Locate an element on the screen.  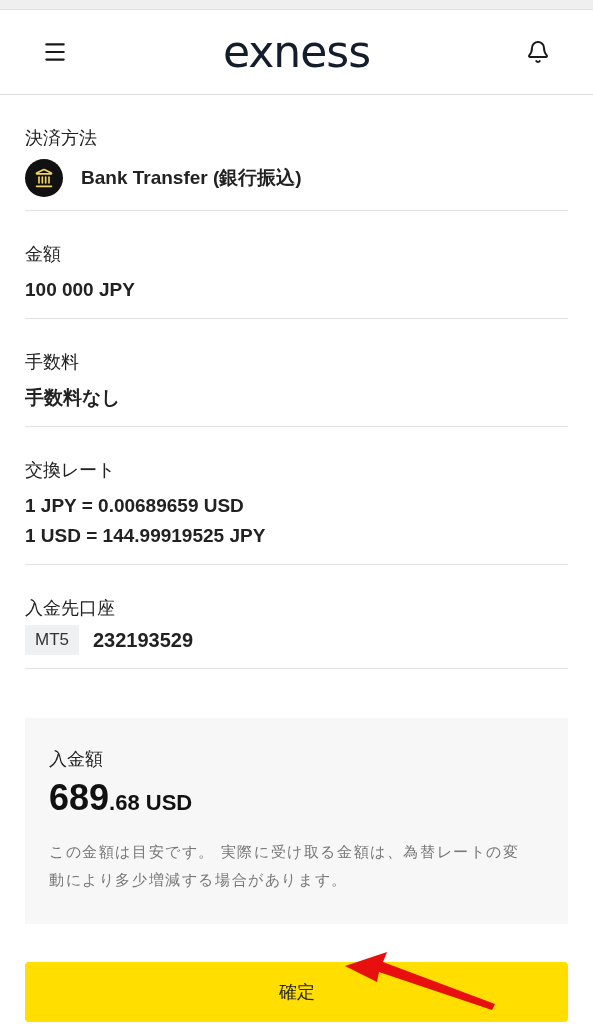
account-number: 232193529 is located at coordinates (143, 640).